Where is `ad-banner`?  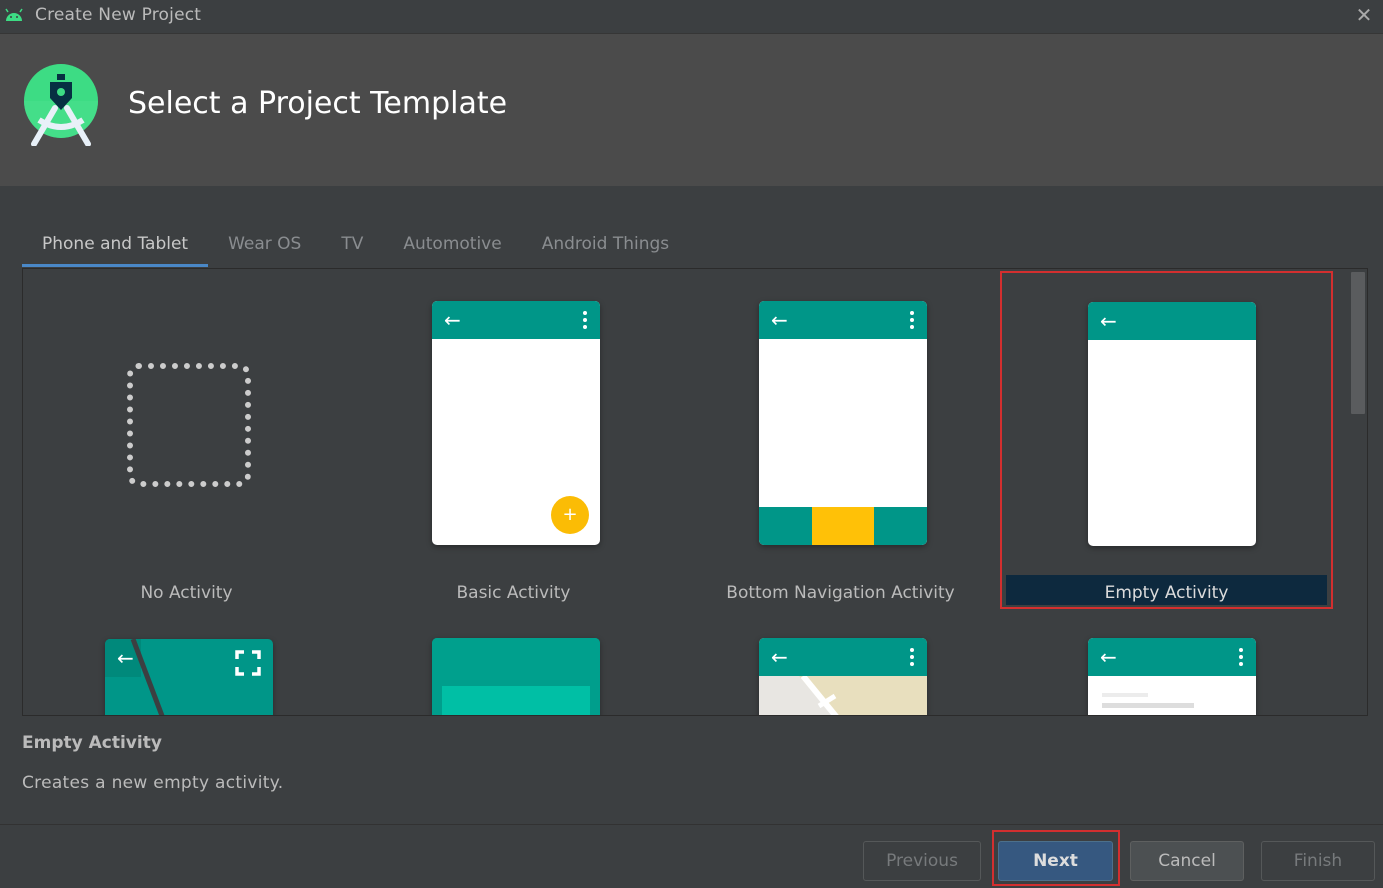
ad-banner is located at coordinates (516, 700).